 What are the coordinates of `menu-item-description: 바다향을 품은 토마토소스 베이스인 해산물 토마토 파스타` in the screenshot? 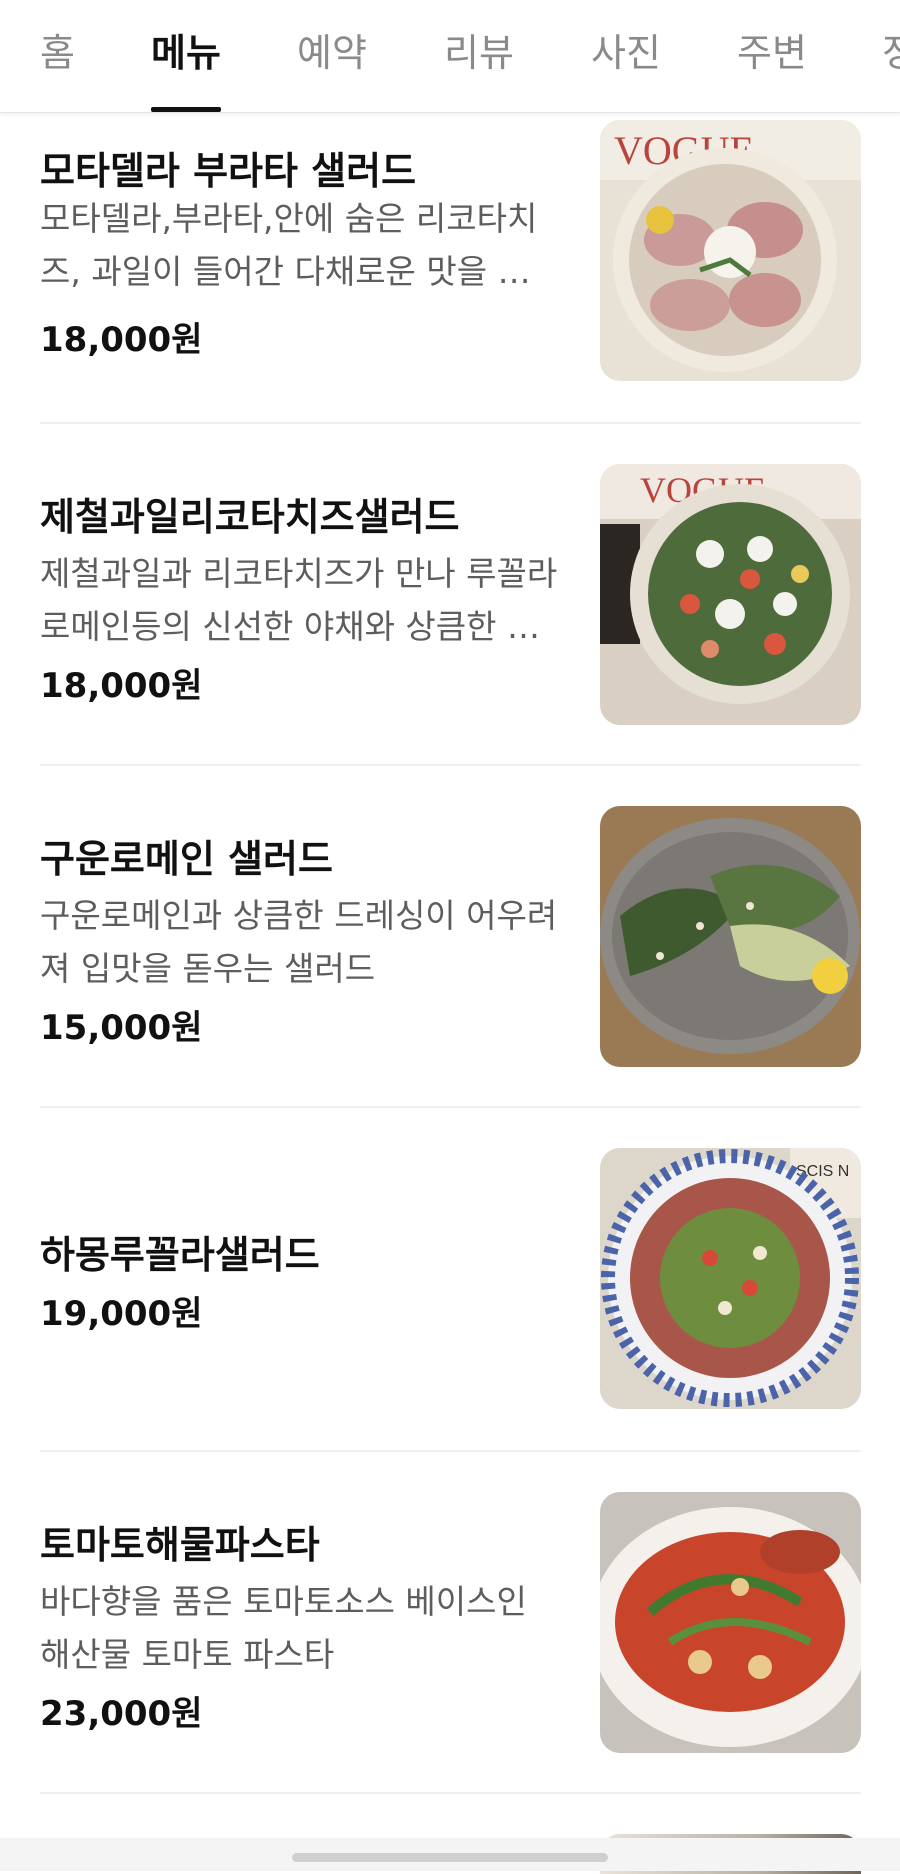 It's located at (283, 1628).